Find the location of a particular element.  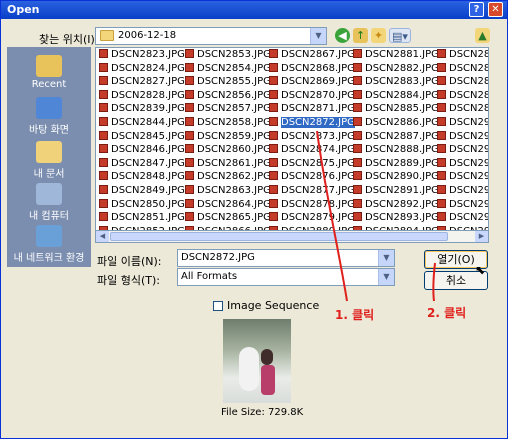

file-item: DSCN2824.JPG is located at coordinates (141, 69).